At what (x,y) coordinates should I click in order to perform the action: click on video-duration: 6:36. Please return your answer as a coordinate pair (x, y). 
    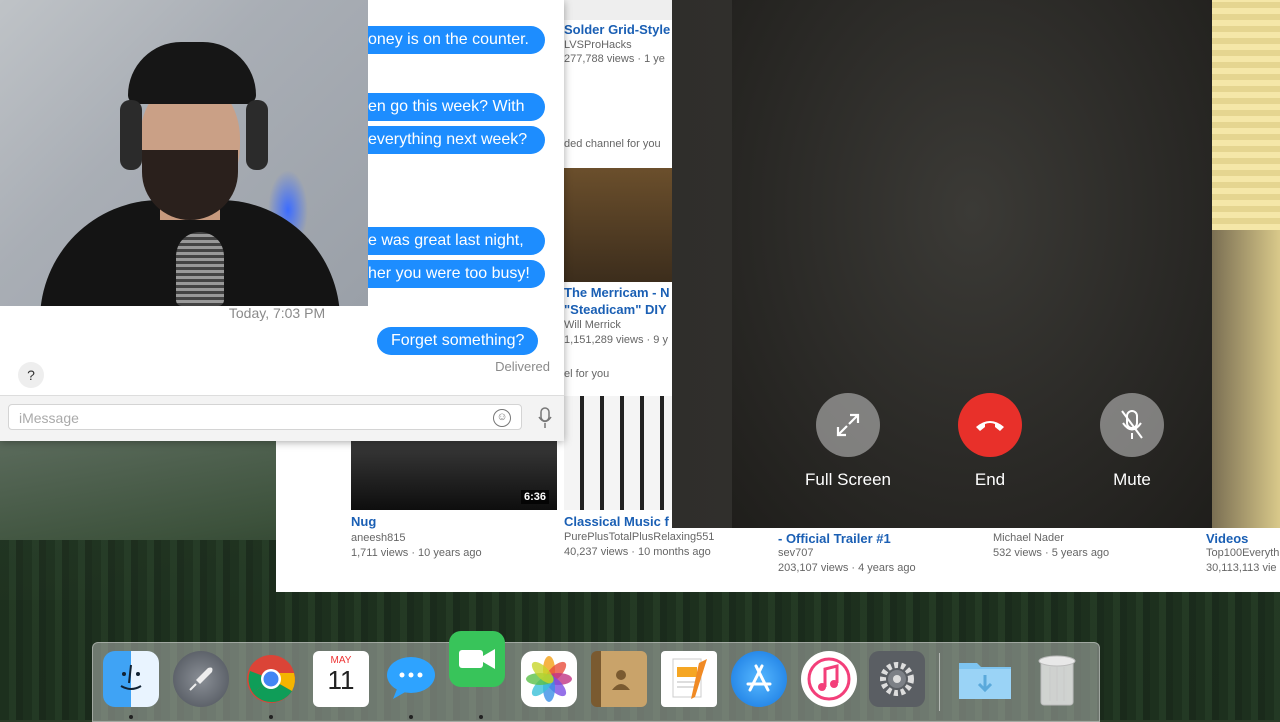
    Looking at the image, I should click on (534, 497).